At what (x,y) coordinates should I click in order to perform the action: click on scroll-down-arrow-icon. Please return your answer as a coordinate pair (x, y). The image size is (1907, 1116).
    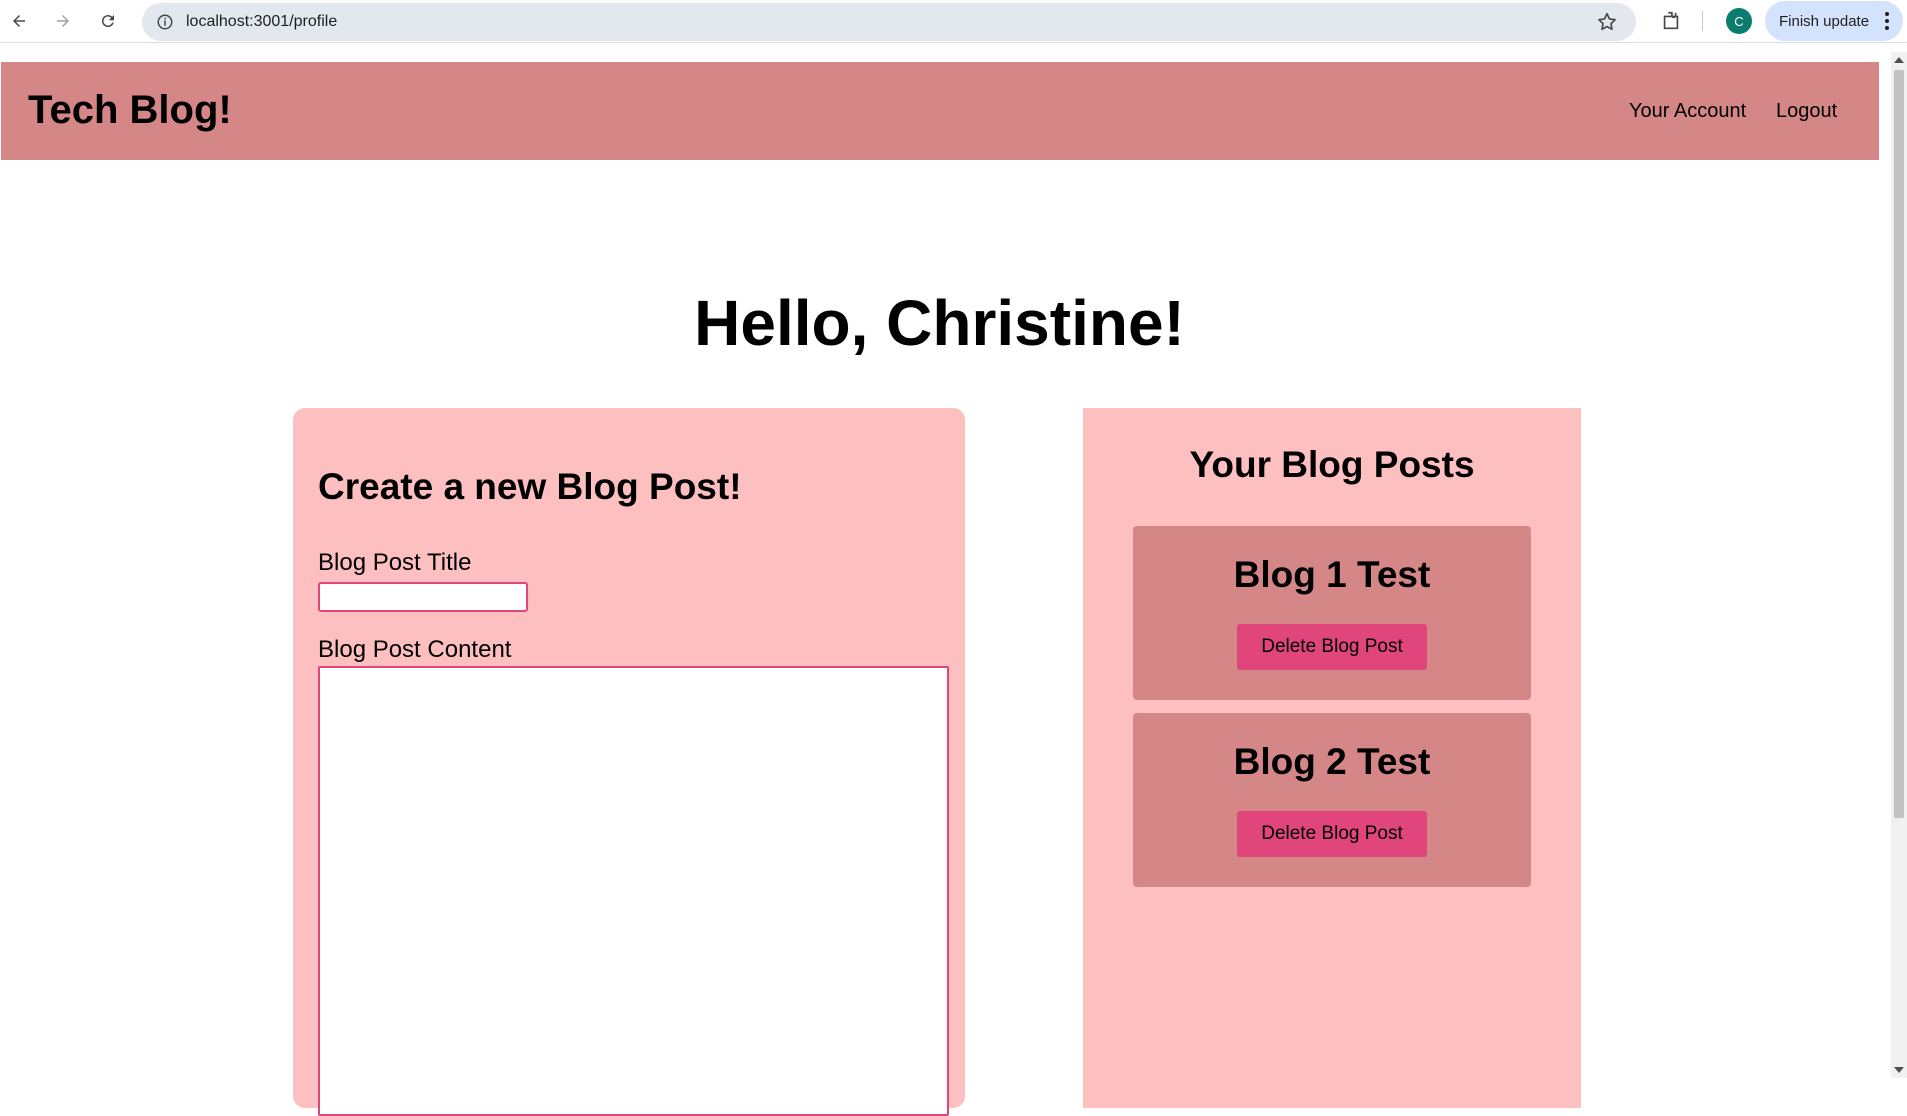
    Looking at the image, I should click on (1899, 1070).